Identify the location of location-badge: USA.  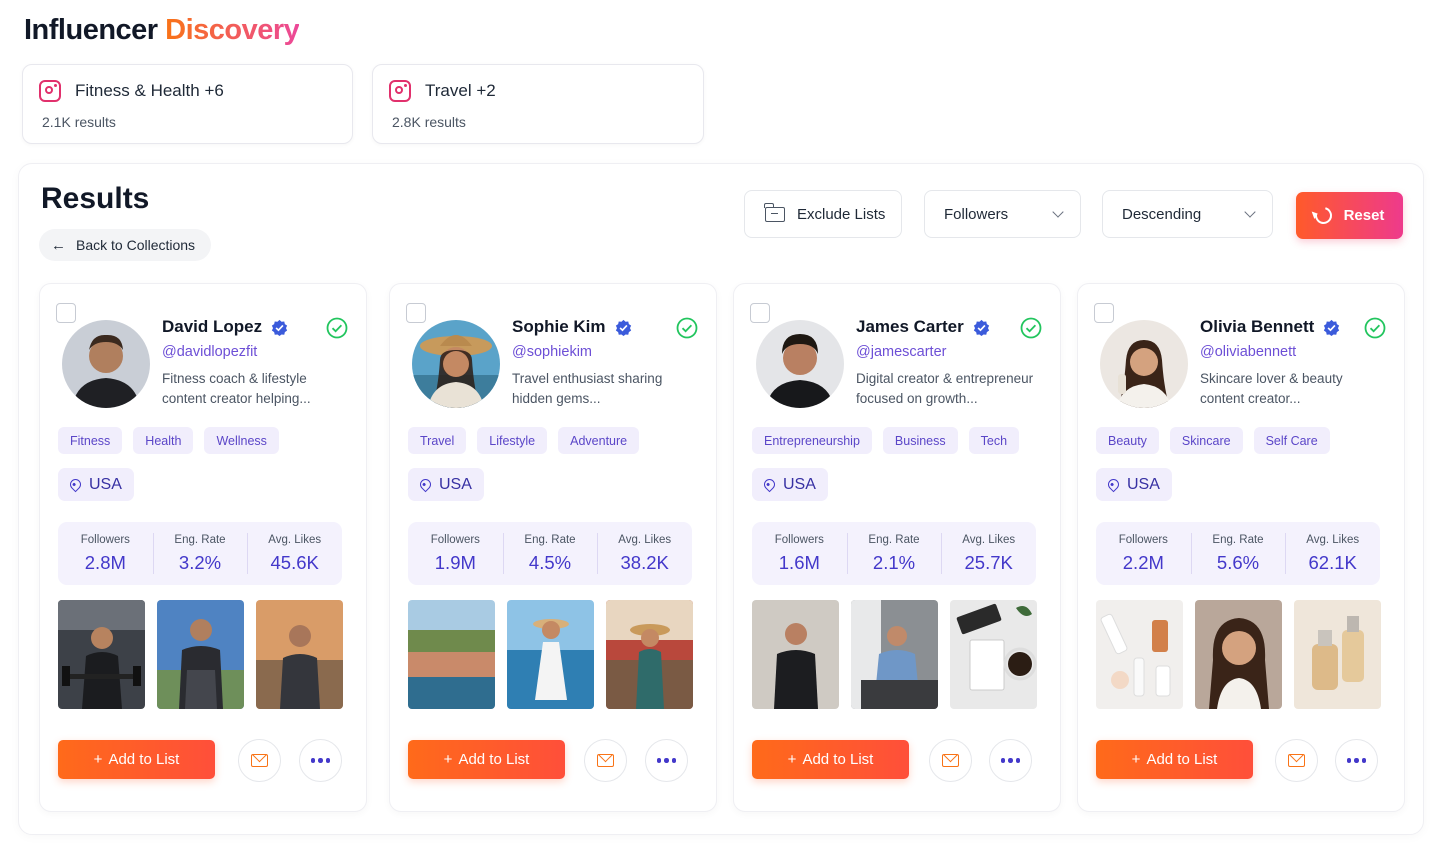
(1134, 484).